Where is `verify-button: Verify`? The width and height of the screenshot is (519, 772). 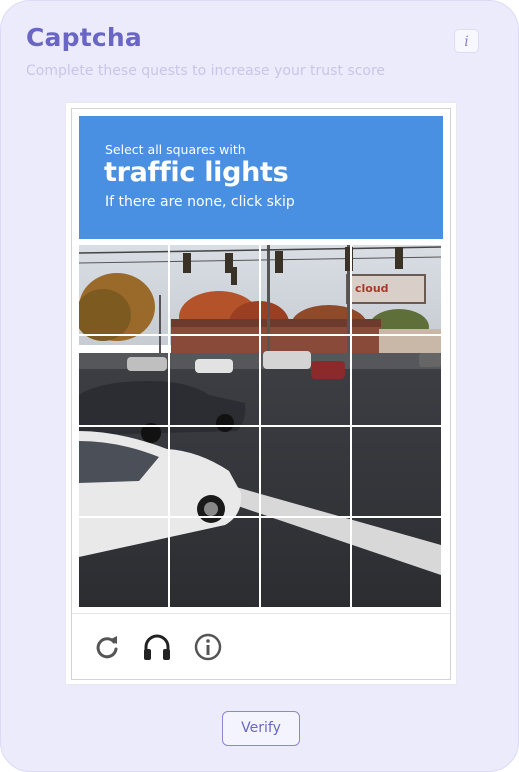 verify-button: Verify is located at coordinates (261, 728).